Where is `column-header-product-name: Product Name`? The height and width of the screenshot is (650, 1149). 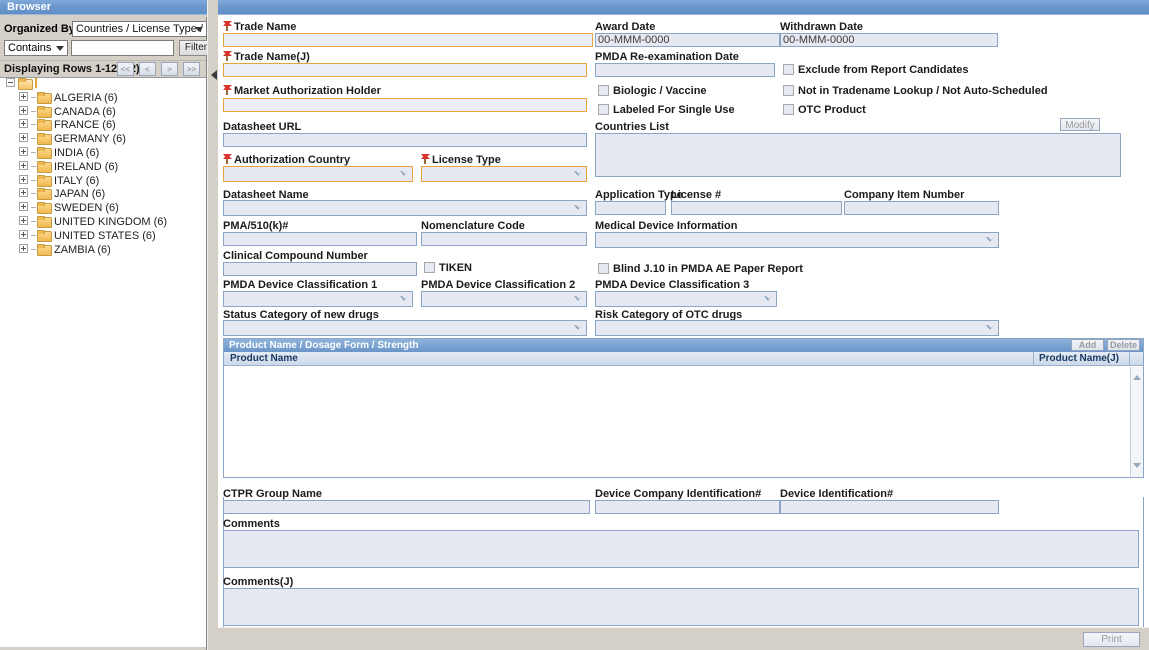
column-header-product-name: Product Name is located at coordinates (264, 358).